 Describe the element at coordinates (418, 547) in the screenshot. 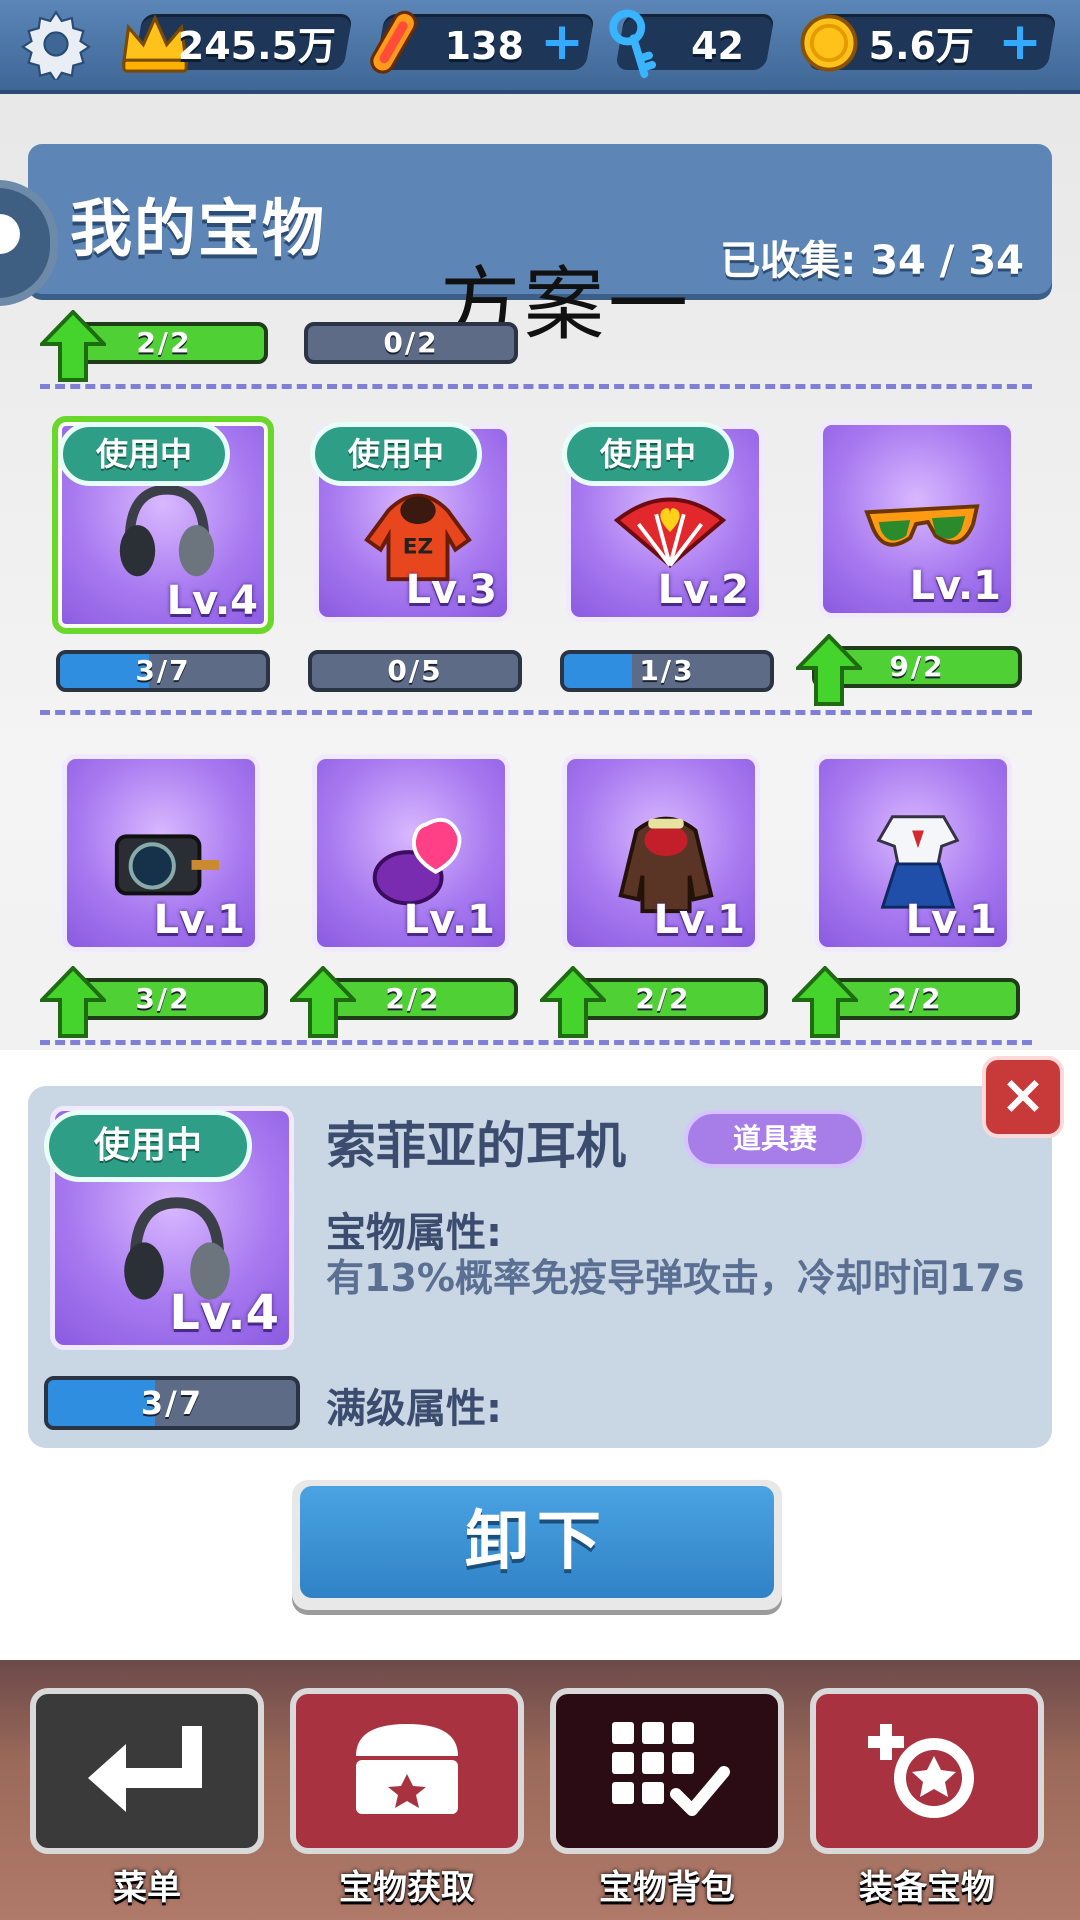

I see `svg-text: EZ` at that location.